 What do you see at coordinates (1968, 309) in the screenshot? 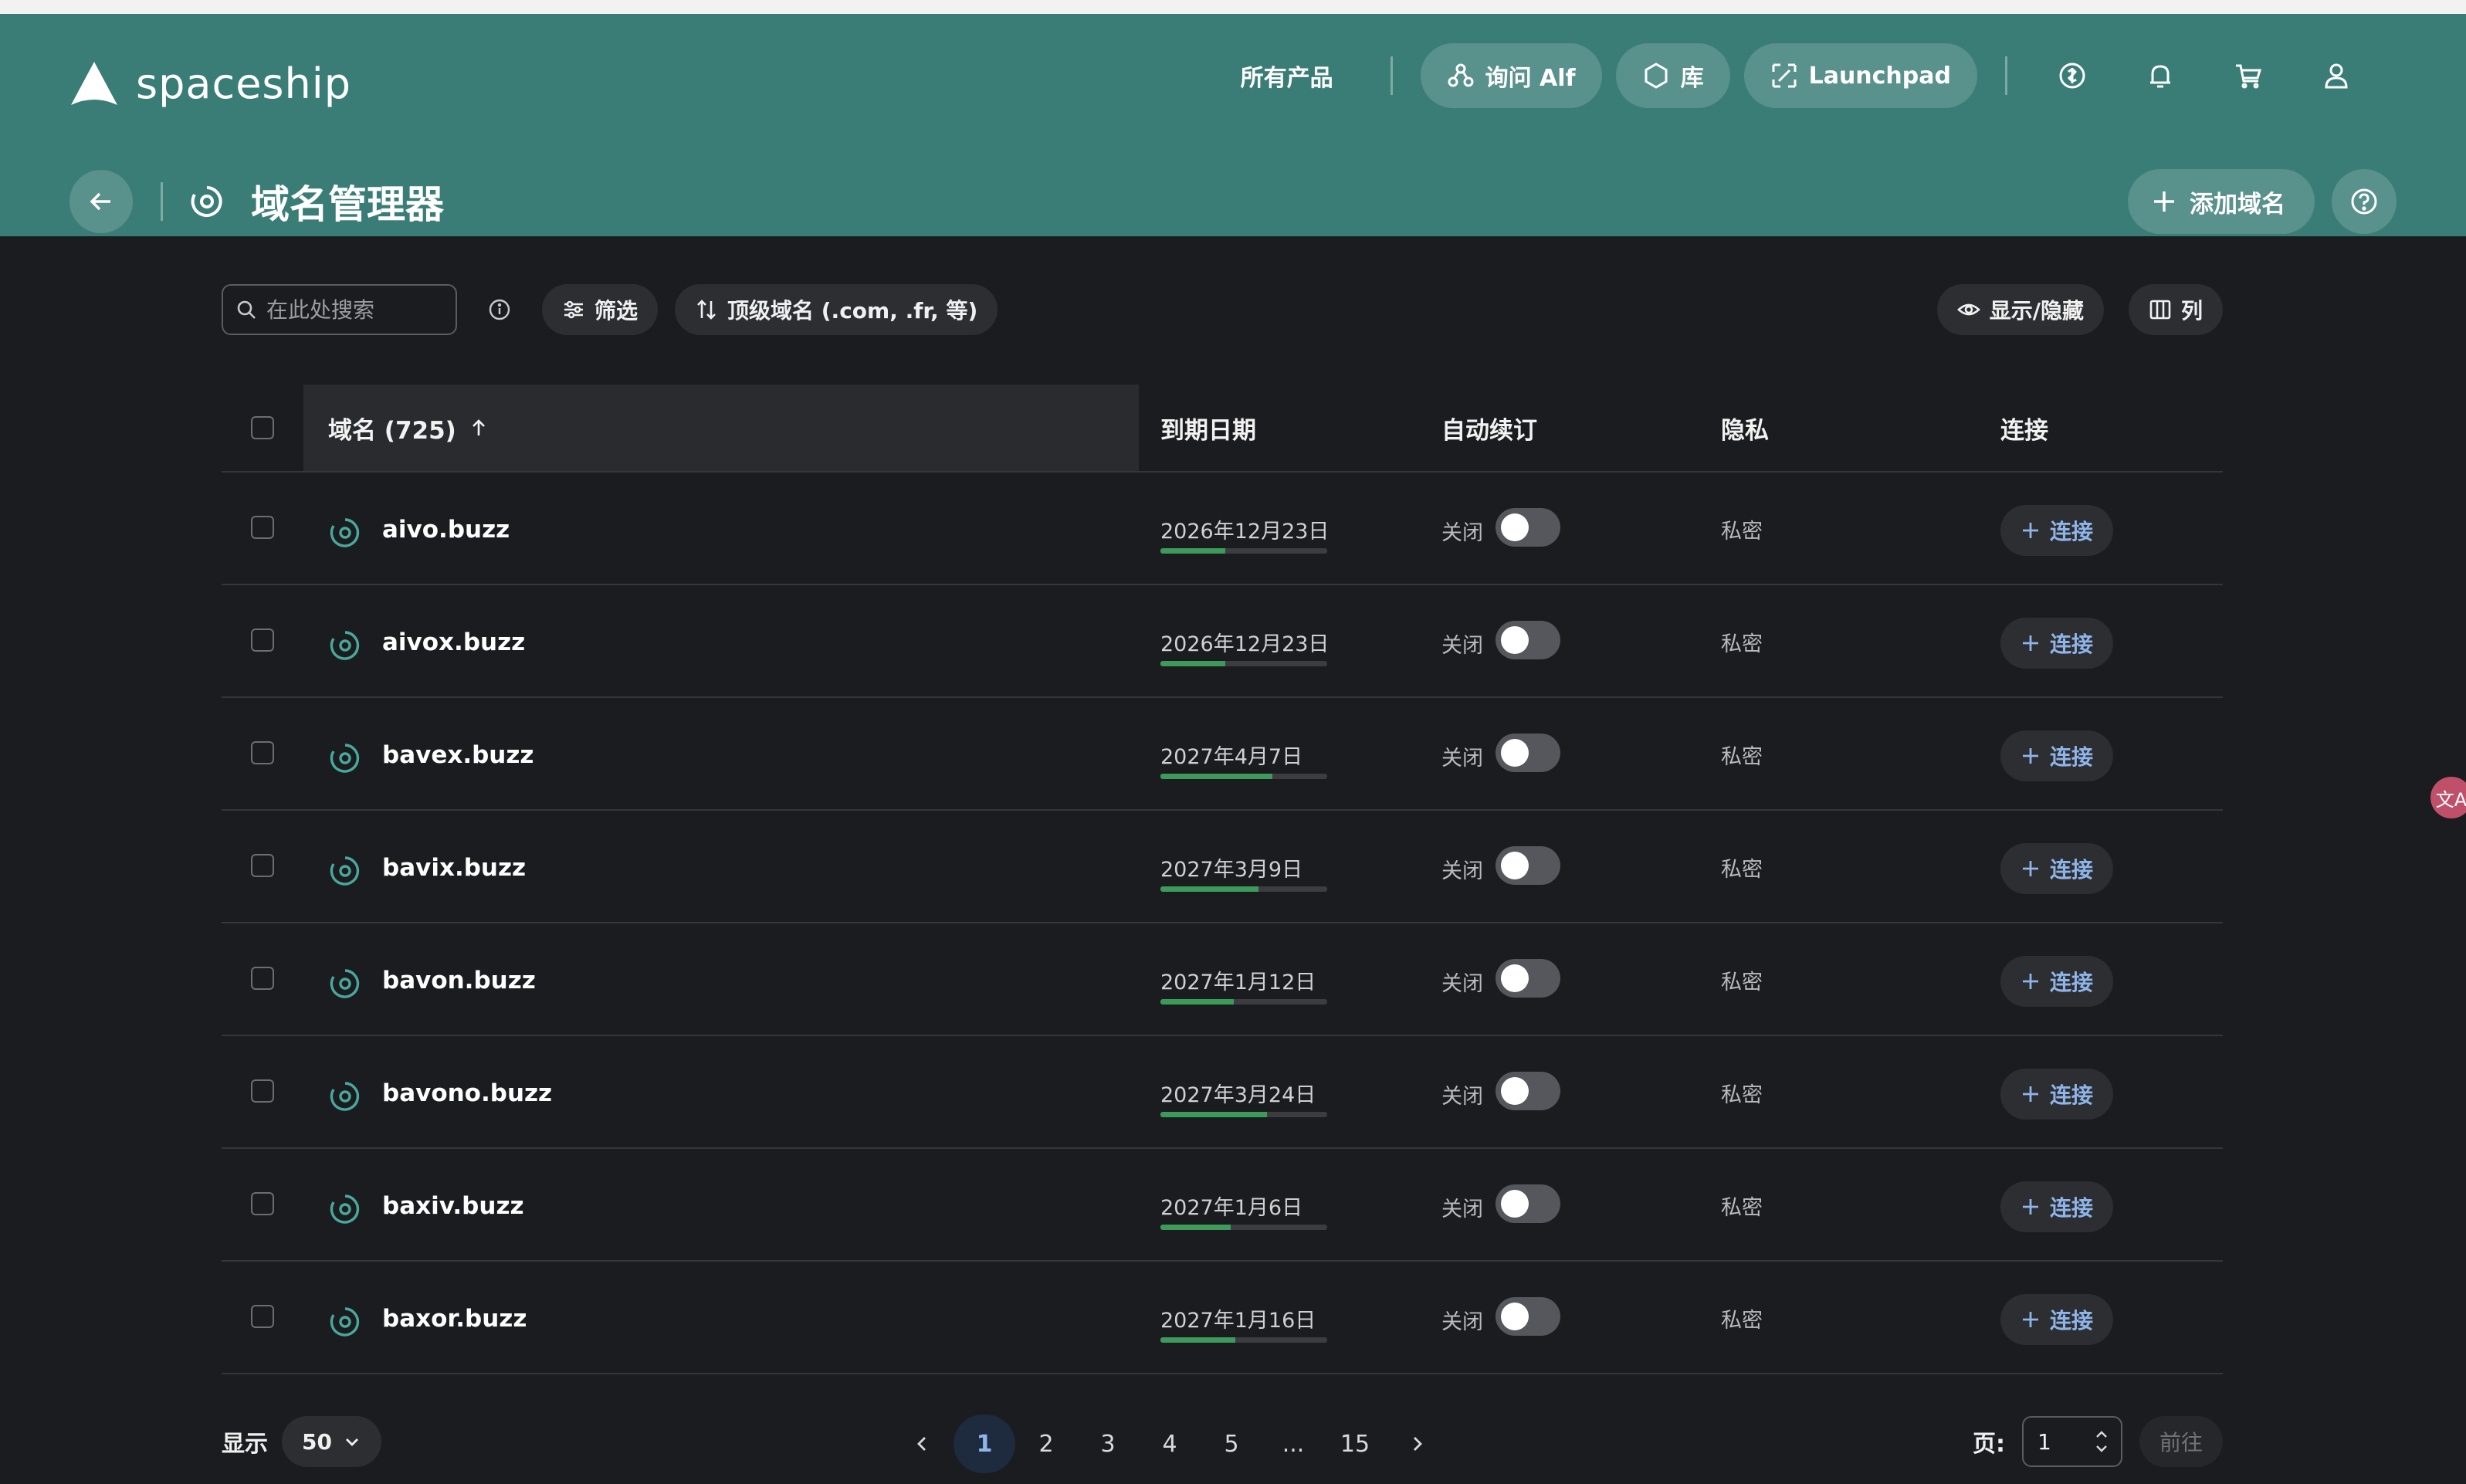
I see `eye-icon` at bounding box center [1968, 309].